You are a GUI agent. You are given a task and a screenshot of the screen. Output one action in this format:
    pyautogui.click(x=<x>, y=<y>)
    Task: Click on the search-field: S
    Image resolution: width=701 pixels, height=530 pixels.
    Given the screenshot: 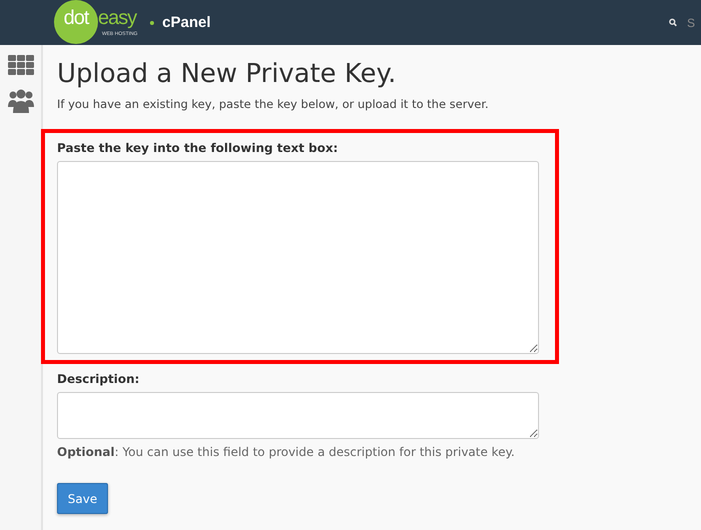 What is the action you would take?
    pyautogui.click(x=694, y=23)
    